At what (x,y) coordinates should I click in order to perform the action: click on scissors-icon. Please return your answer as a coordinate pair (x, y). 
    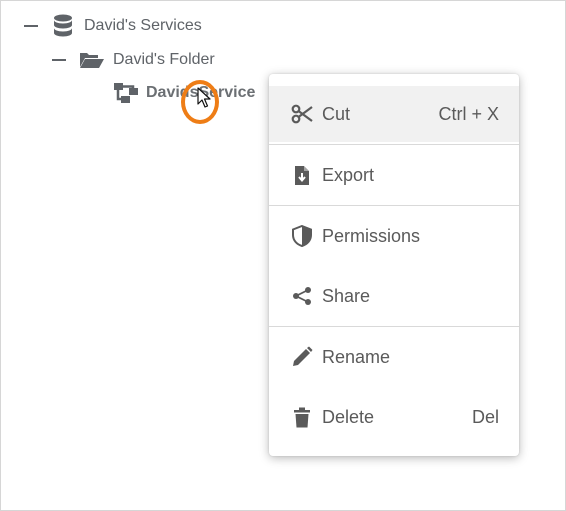
    Looking at the image, I should click on (302, 114).